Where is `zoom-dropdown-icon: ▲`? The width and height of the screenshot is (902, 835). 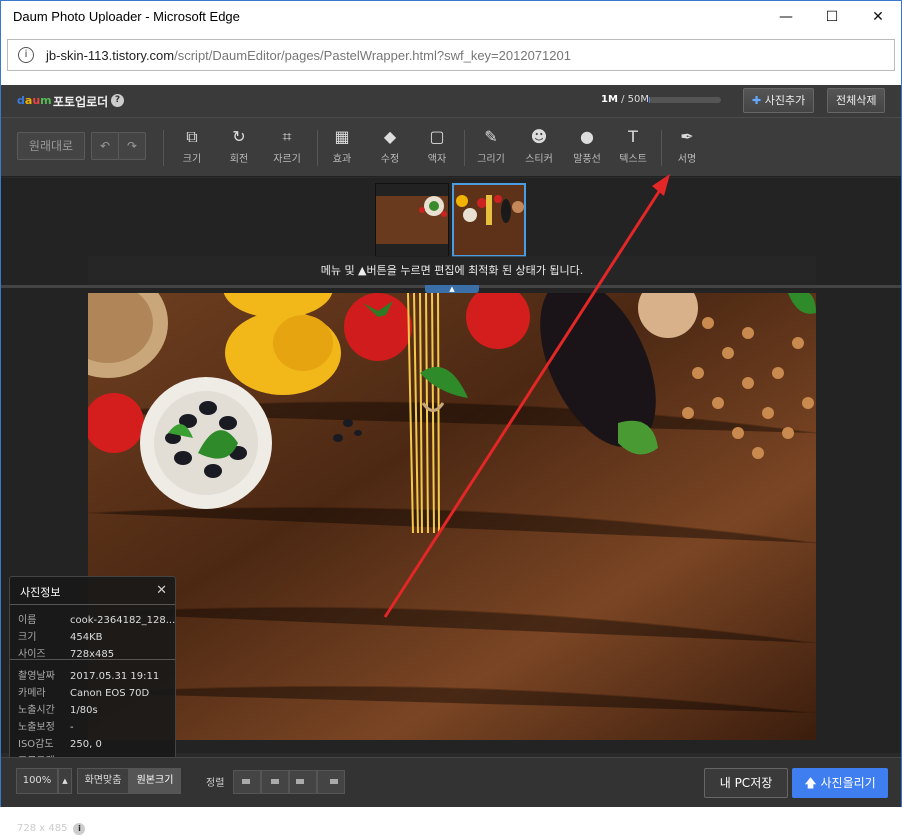 zoom-dropdown-icon: ▲ is located at coordinates (65, 781).